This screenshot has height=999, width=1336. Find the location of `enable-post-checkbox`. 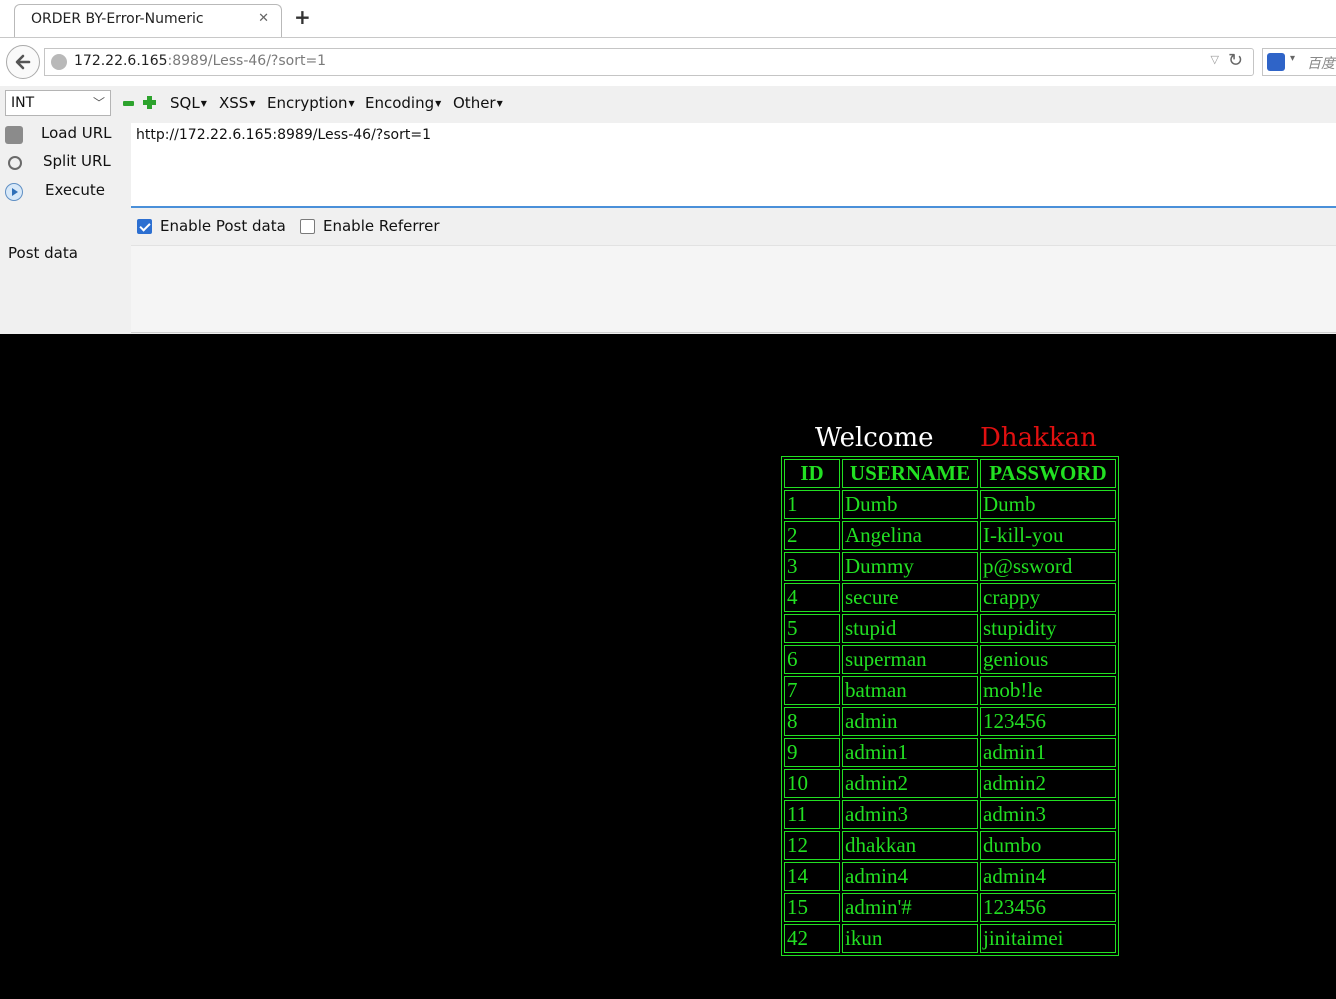

enable-post-checkbox is located at coordinates (144, 226).